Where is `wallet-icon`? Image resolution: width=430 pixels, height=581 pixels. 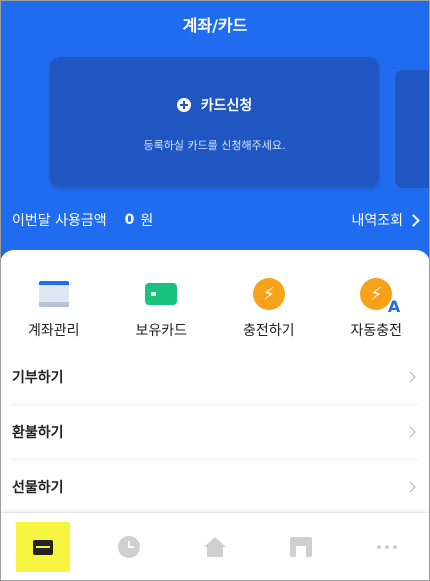
wallet-icon is located at coordinates (43, 547).